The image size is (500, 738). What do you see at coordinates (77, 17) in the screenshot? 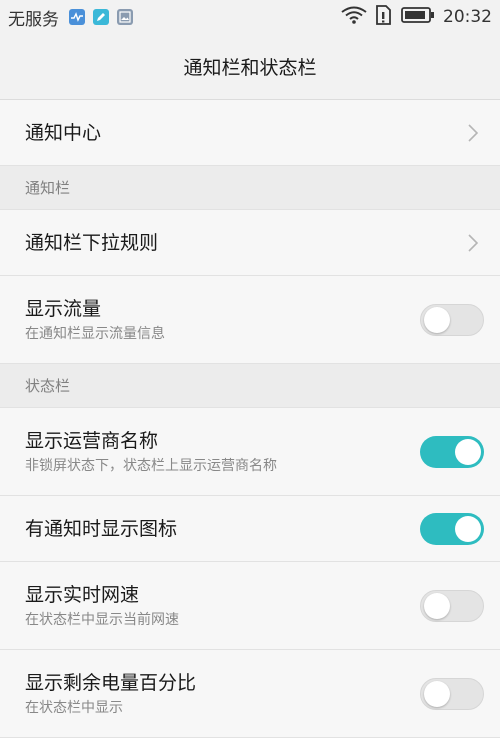
I see `health-app-icon` at bounding box center [77, 17].